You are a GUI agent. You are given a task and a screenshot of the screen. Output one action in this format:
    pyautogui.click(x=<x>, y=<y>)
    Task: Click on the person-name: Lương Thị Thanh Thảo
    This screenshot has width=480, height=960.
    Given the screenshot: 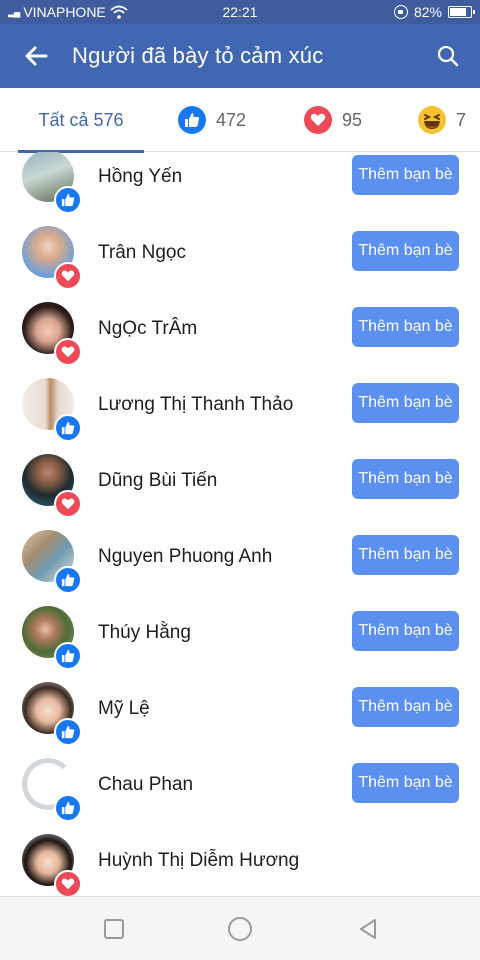 What is the action you would take?
    pyautogui.click(x=195, y=405)
    